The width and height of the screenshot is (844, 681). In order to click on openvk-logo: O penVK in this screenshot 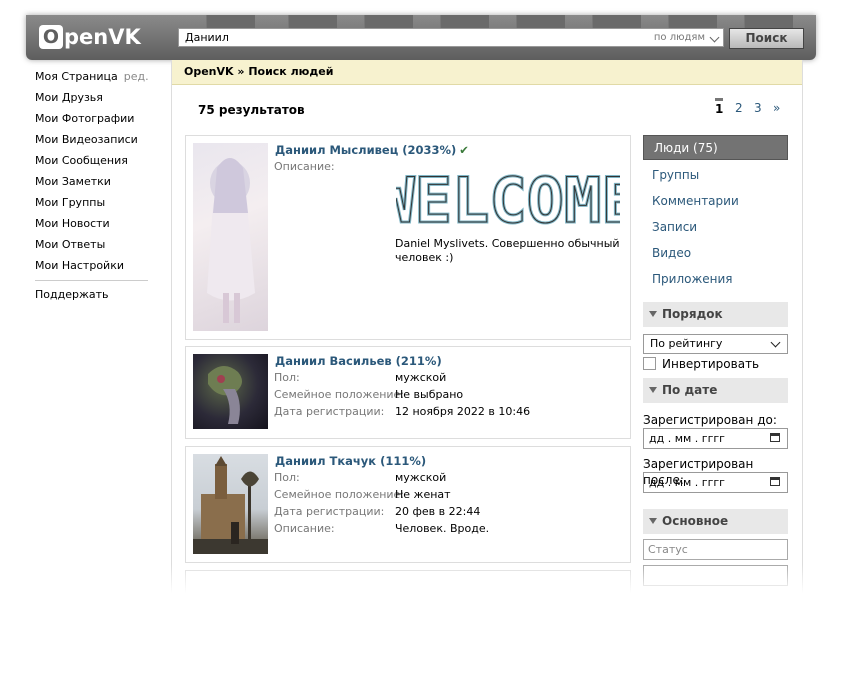, I will do `click(90, 37)`.